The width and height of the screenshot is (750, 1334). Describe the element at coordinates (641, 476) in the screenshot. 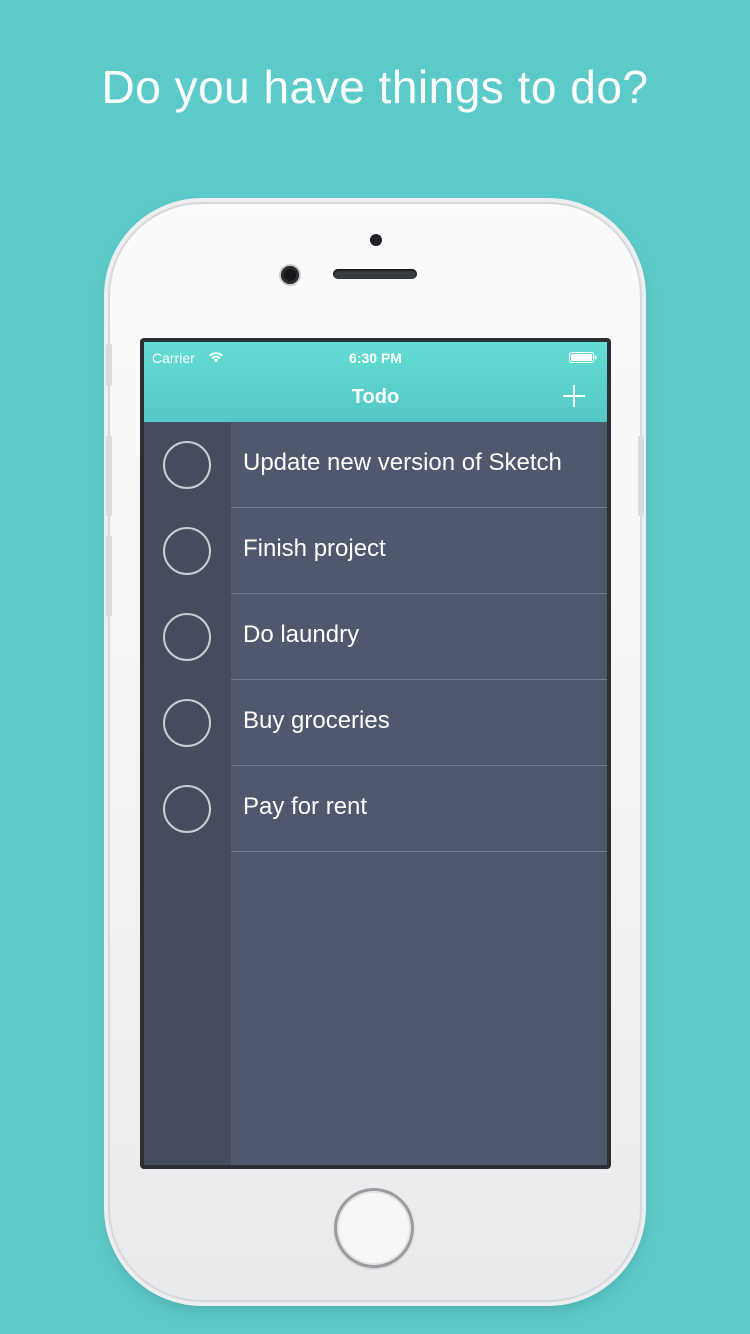

I see `side-button-power` at that location.